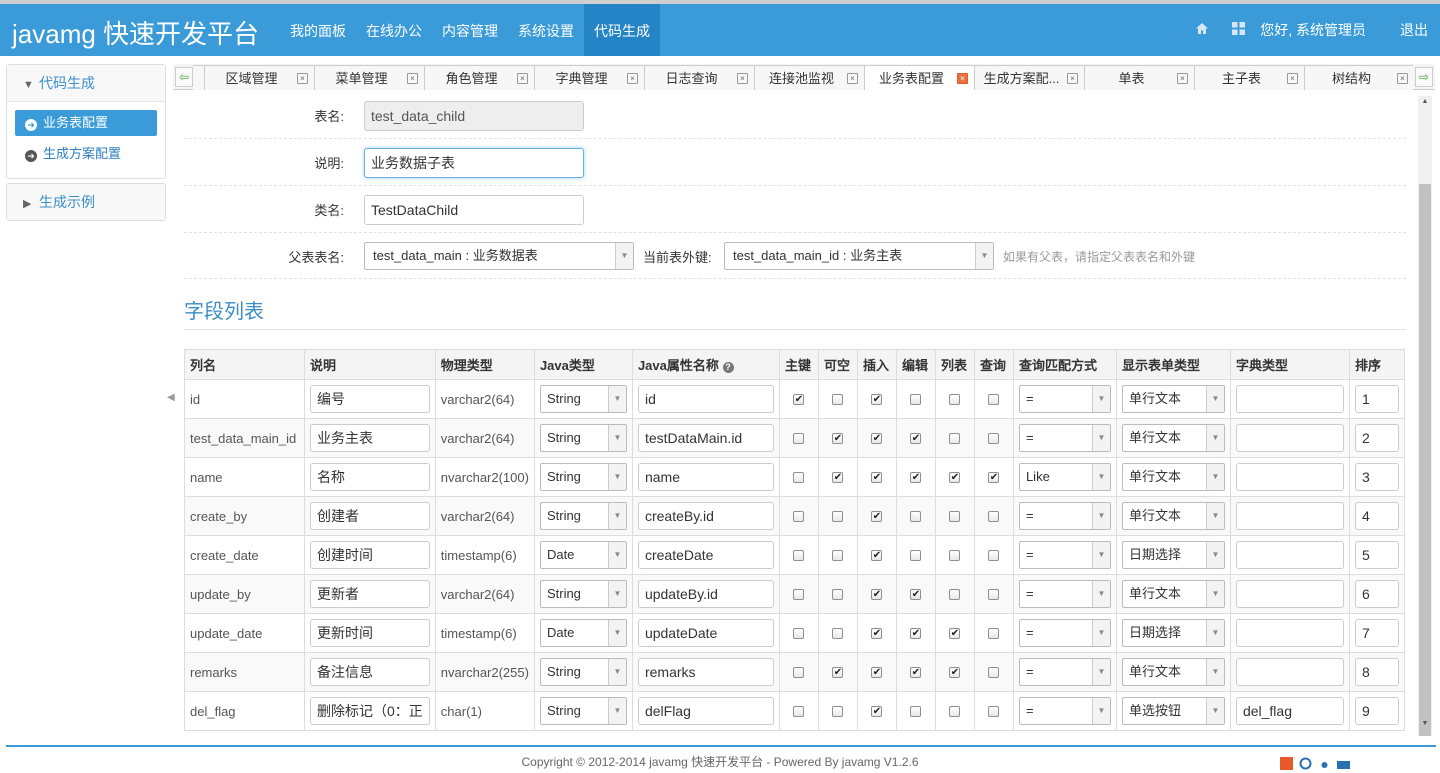  Describe the element at coordinates (1376, 477) in the screenshot. I see `sort-input: 3` at that location.